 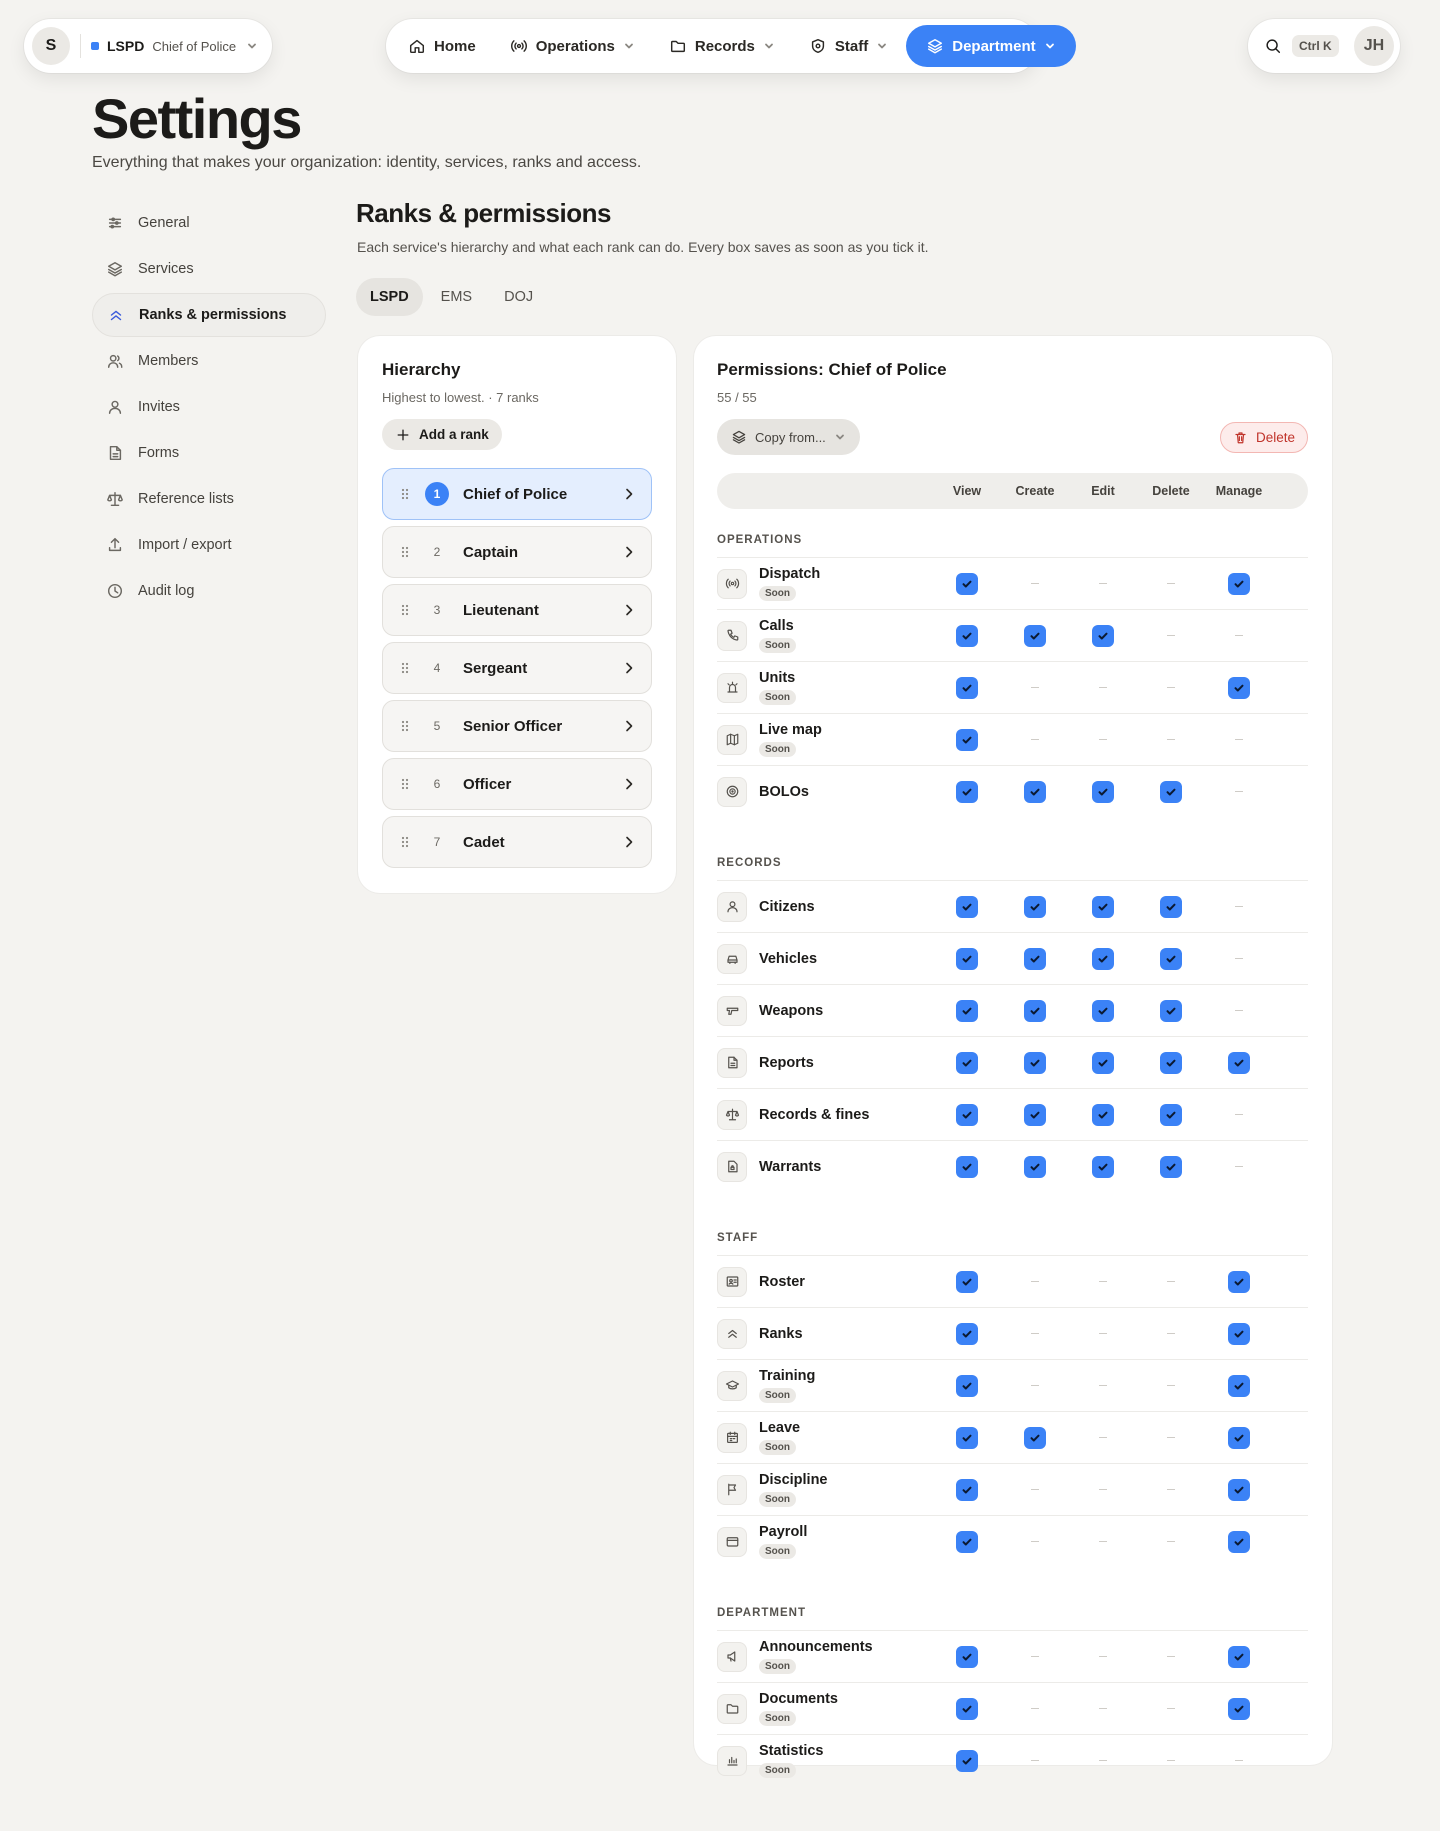 I want to click on permission-name: Payroll, so click(x=783, y=1532).